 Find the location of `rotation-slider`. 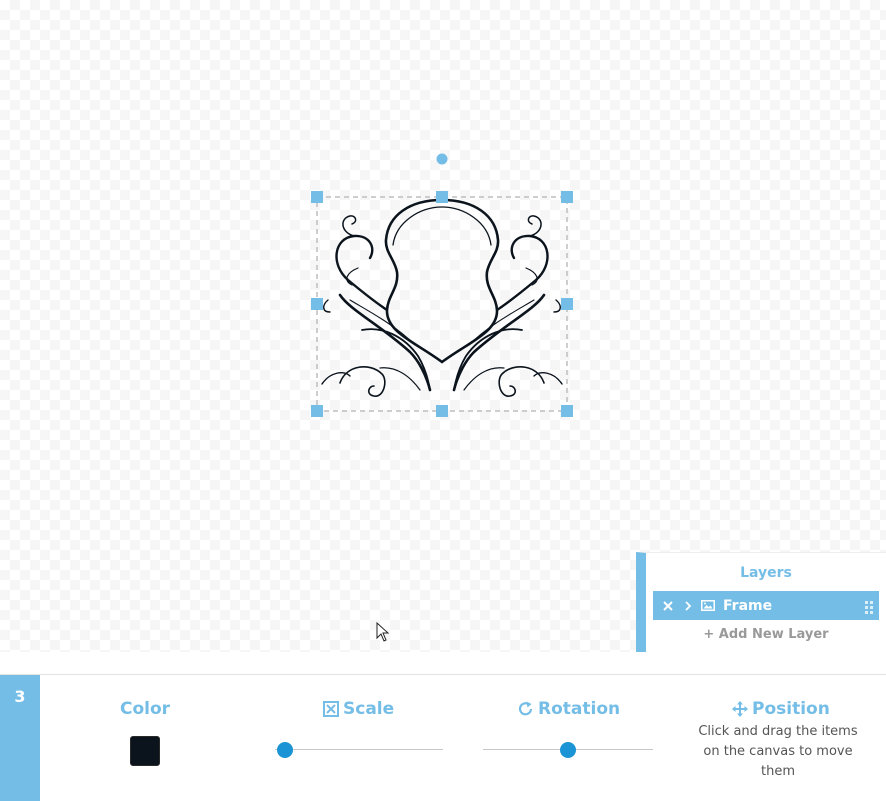

rotation-slider is located at coordinates (568, 750).